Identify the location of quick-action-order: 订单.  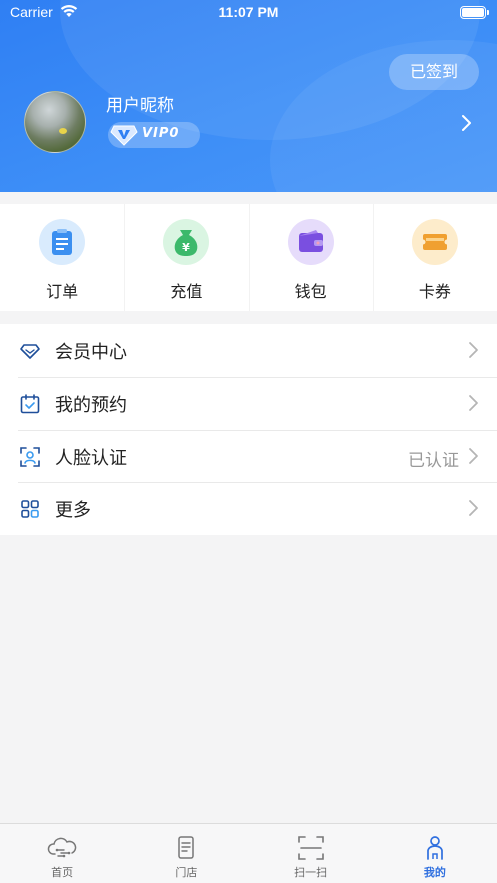
(62, 257).